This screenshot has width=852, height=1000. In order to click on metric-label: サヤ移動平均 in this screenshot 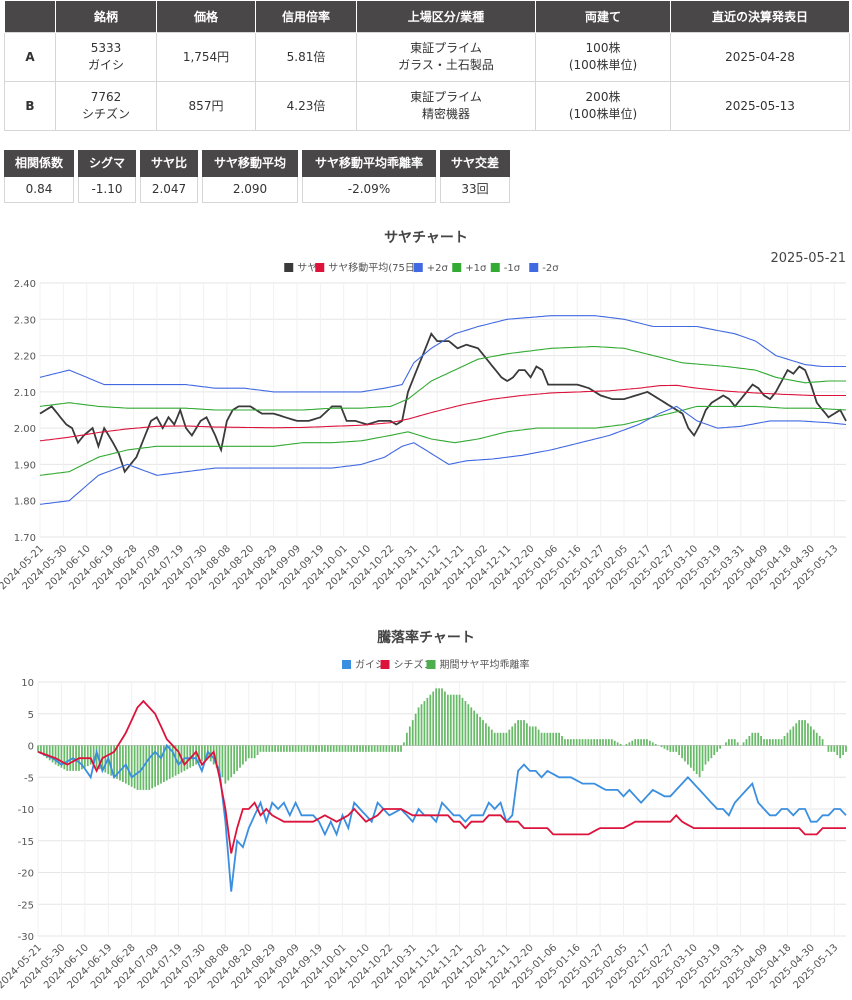, I will do `click(250, 163)`.